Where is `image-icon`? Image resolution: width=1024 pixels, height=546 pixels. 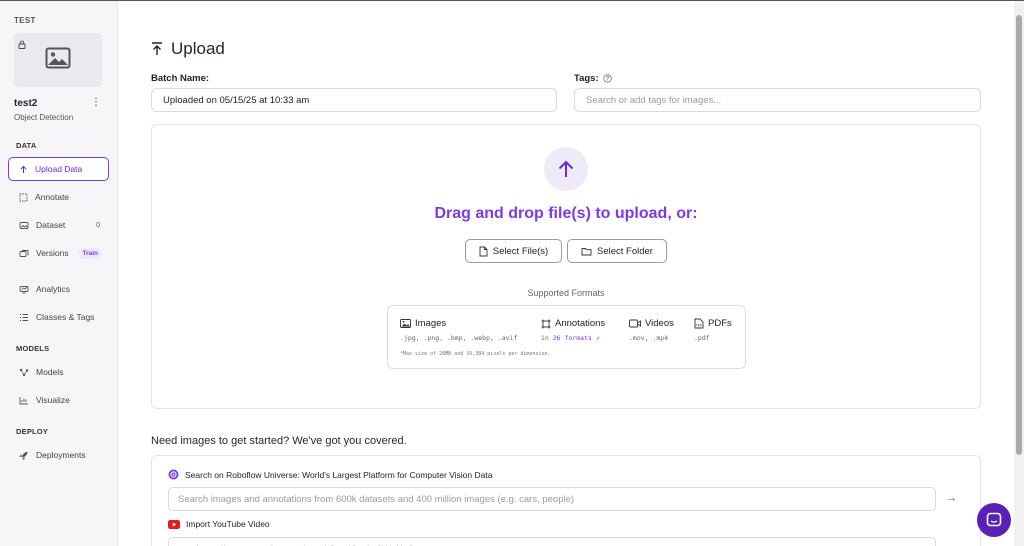 image-icon is located at coordinates (405, 323).